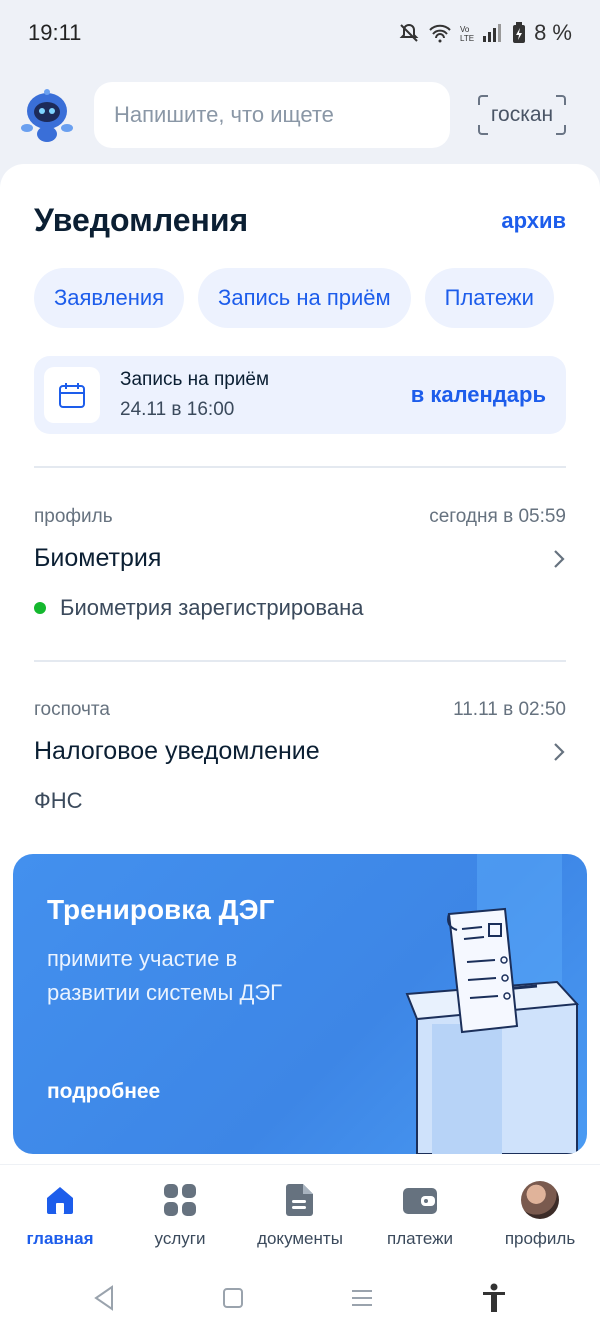  What do you see at coordinates (60, 1200) in the screenshot?
I see `home-icon` at bounding box center [60, 1200].